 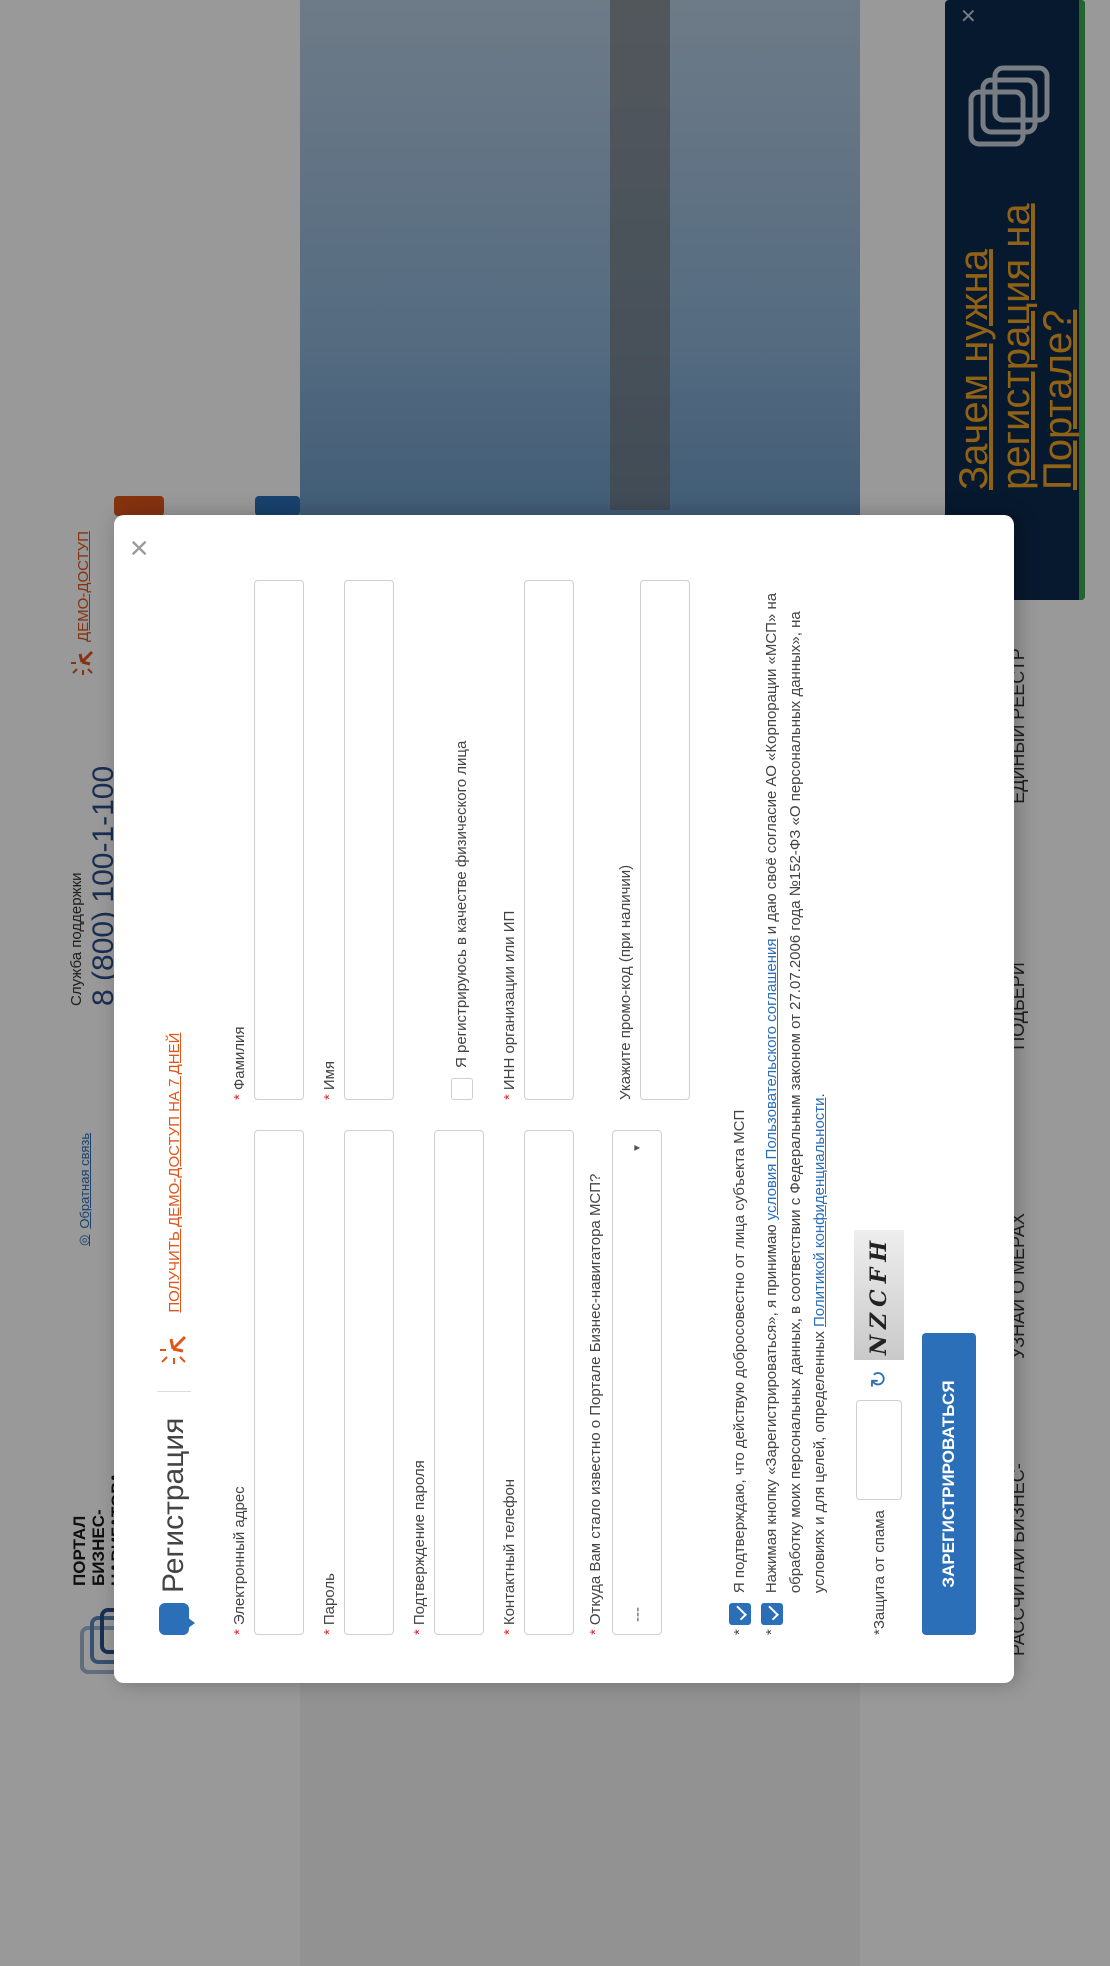 I want to click on email-group: * Электронный адрес, so click(x=265, y=1382).